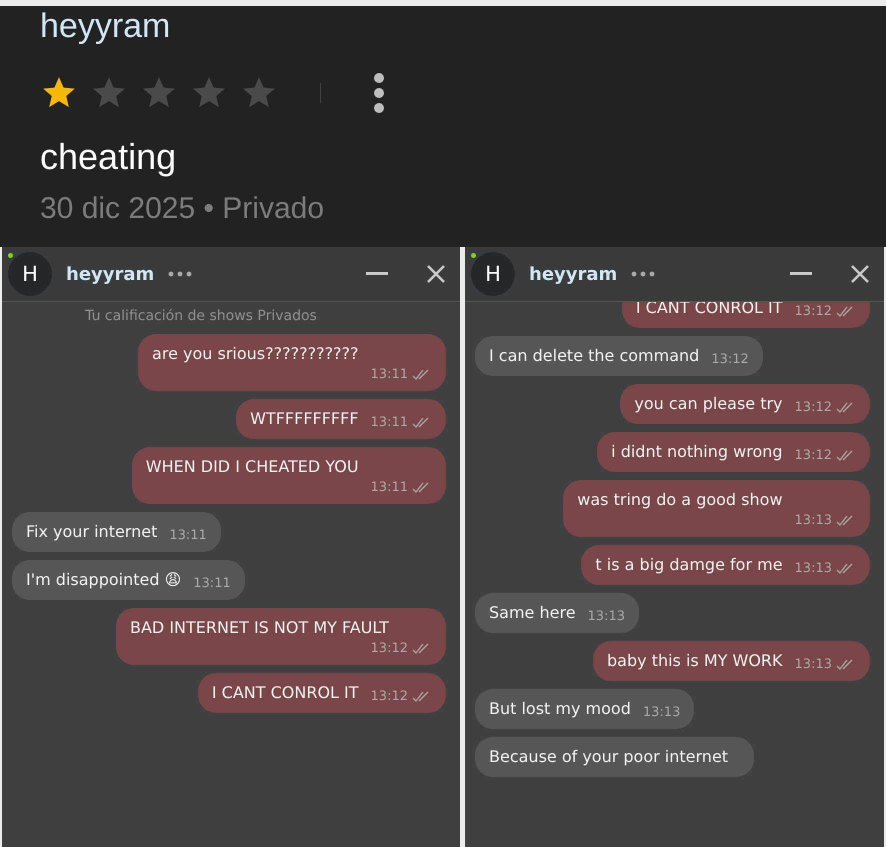  What do you see at coordinates (697, 452) in the screenshot?
I see `message-text: i didnt nothing wrong` at bounding box center [697, 452].